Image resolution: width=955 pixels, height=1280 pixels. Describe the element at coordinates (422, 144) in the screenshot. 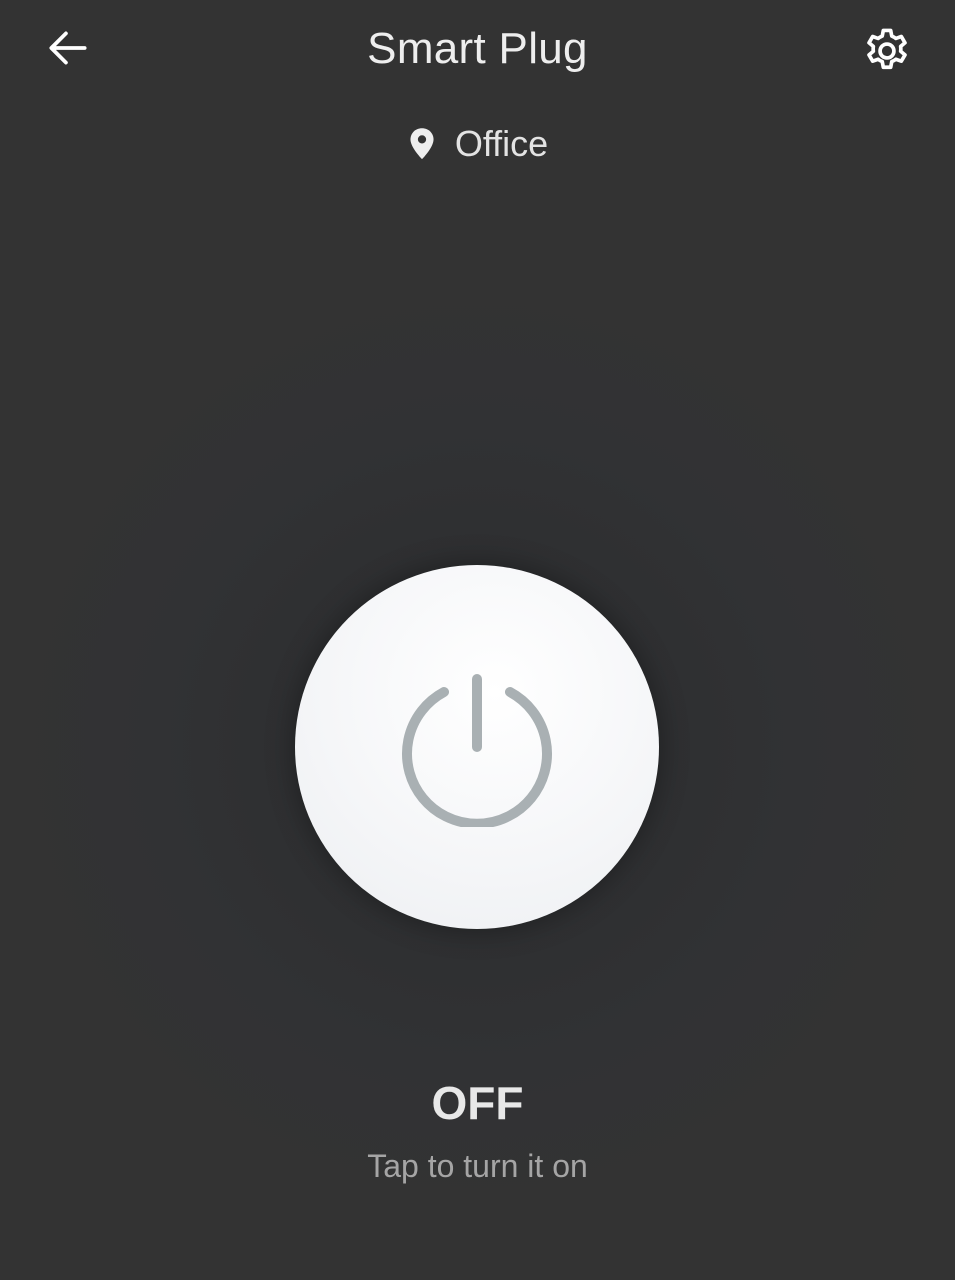

I see `map-pin-icon` at that location.